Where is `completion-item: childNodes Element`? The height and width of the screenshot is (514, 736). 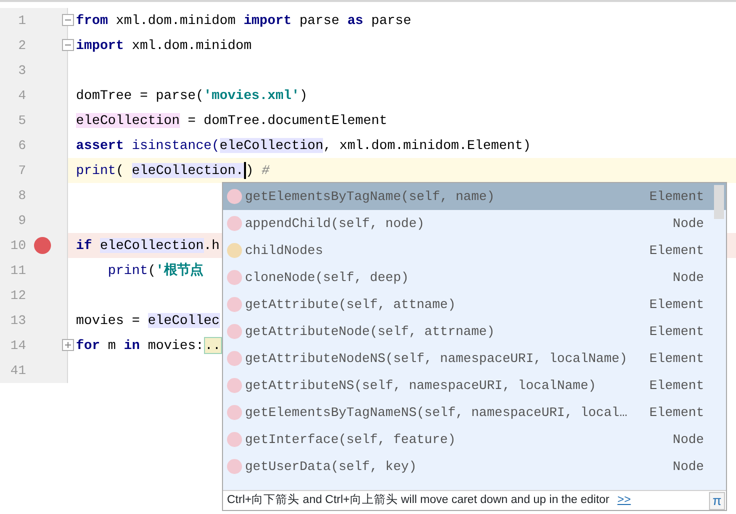 completion-item: childNodes Element is located at coordinates (474, 250).